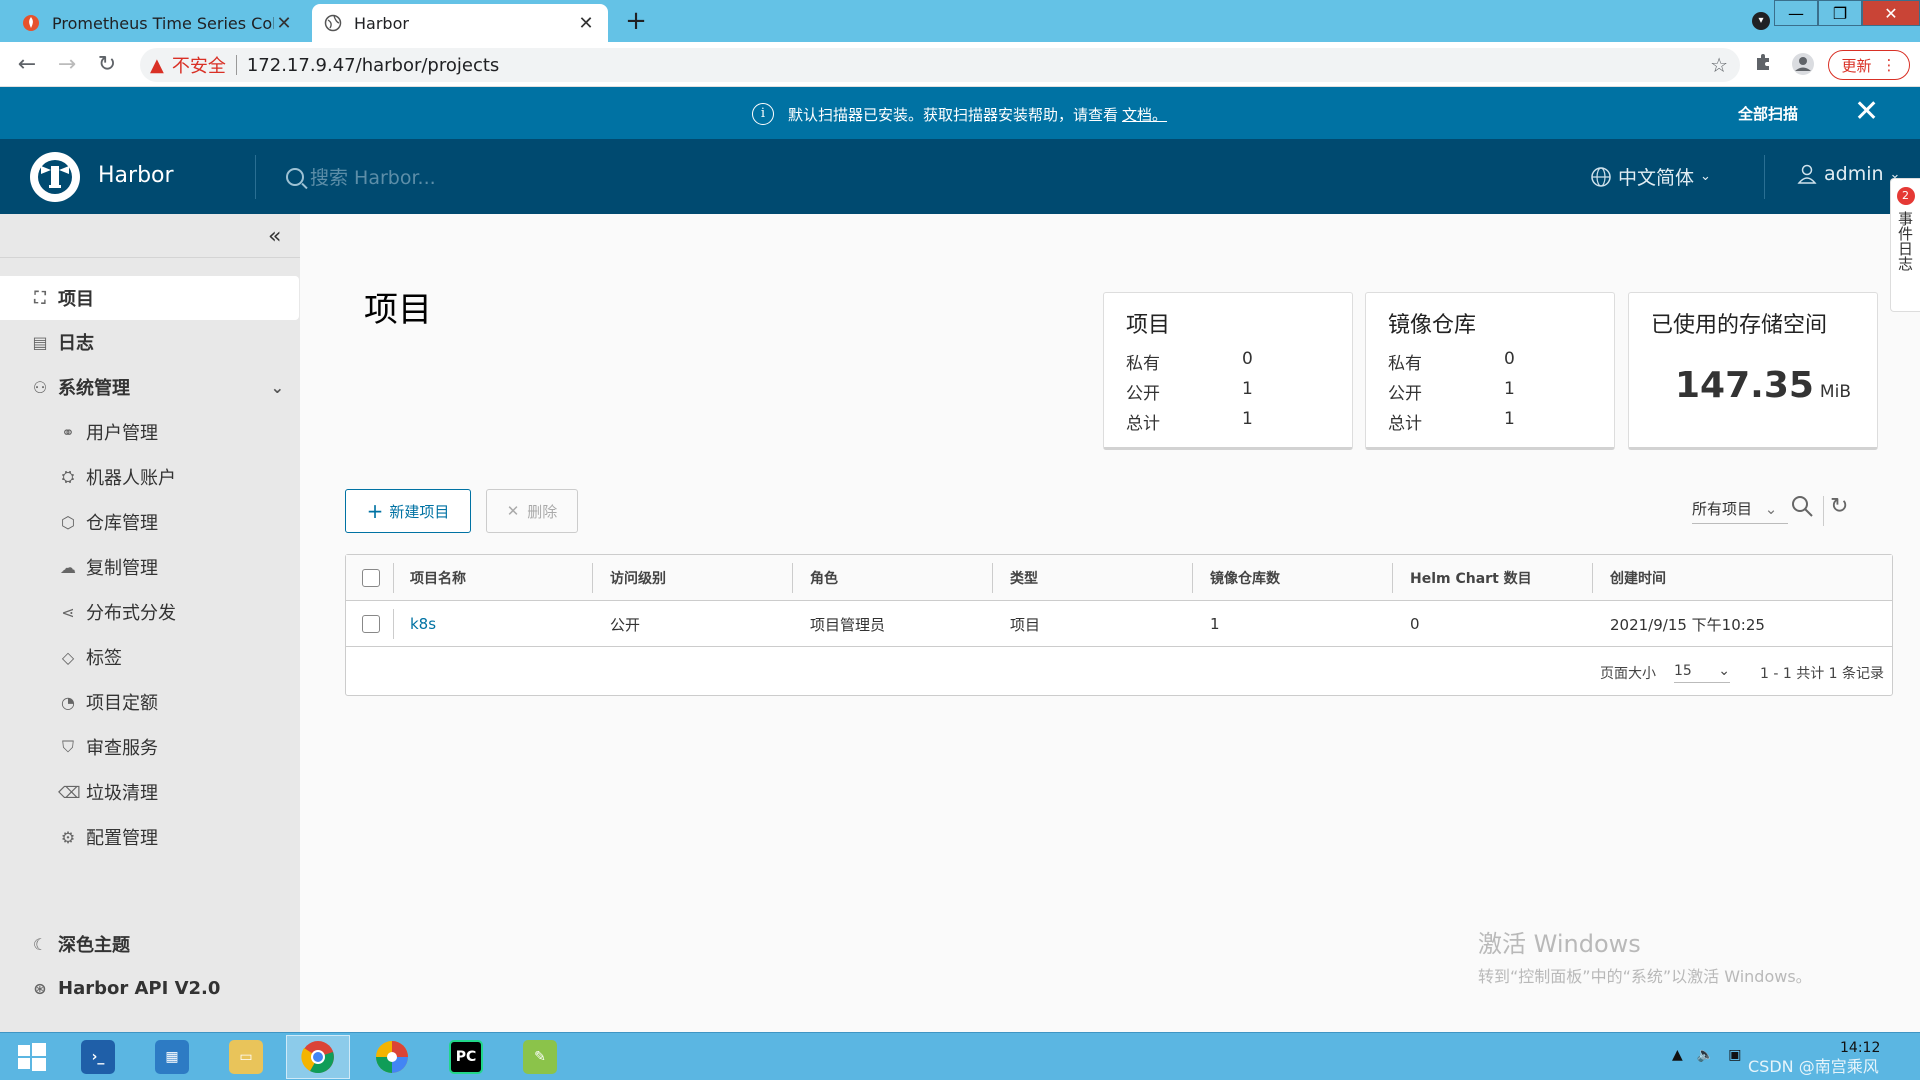  What do you see at coordinates (542, 511) in the screenshot?
I see `delete-label: 删除` at bounding box center [542, 511].